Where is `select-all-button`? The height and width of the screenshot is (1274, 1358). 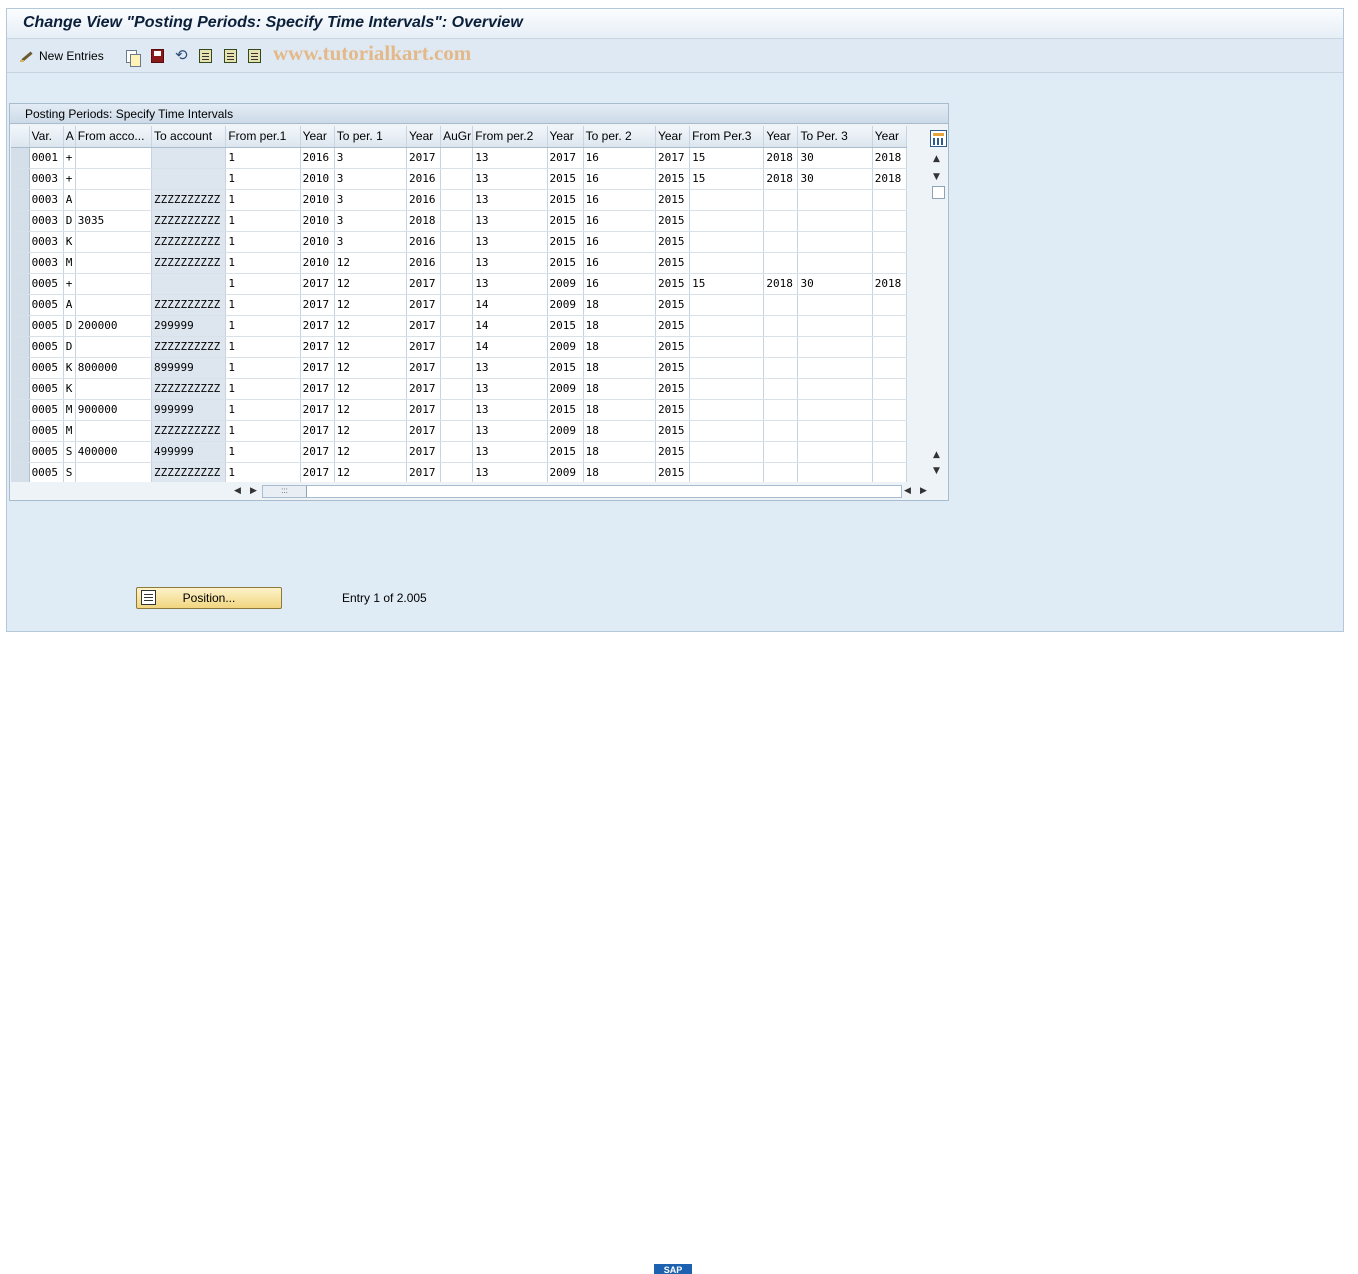
select-all-button is located at coordinates (205, 56).